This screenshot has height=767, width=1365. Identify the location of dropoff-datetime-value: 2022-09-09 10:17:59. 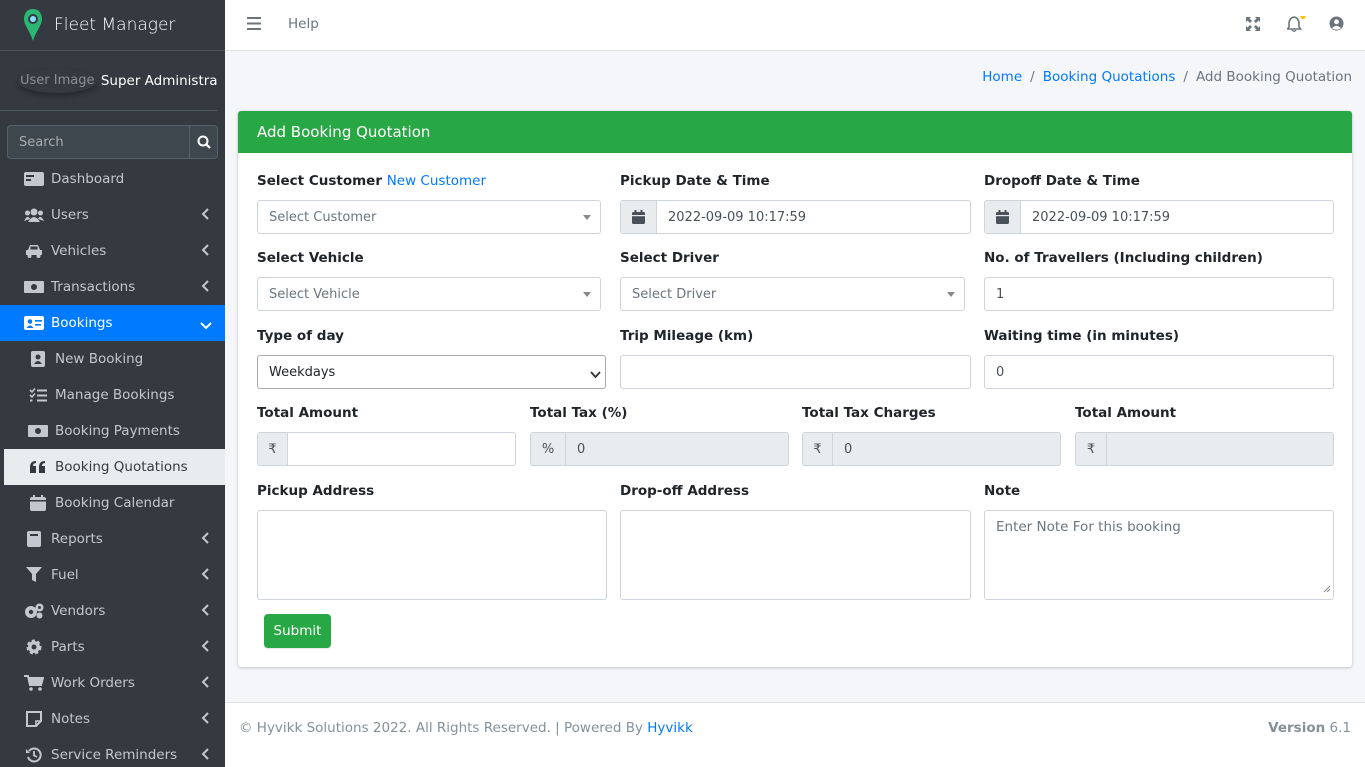
(1101, 217).